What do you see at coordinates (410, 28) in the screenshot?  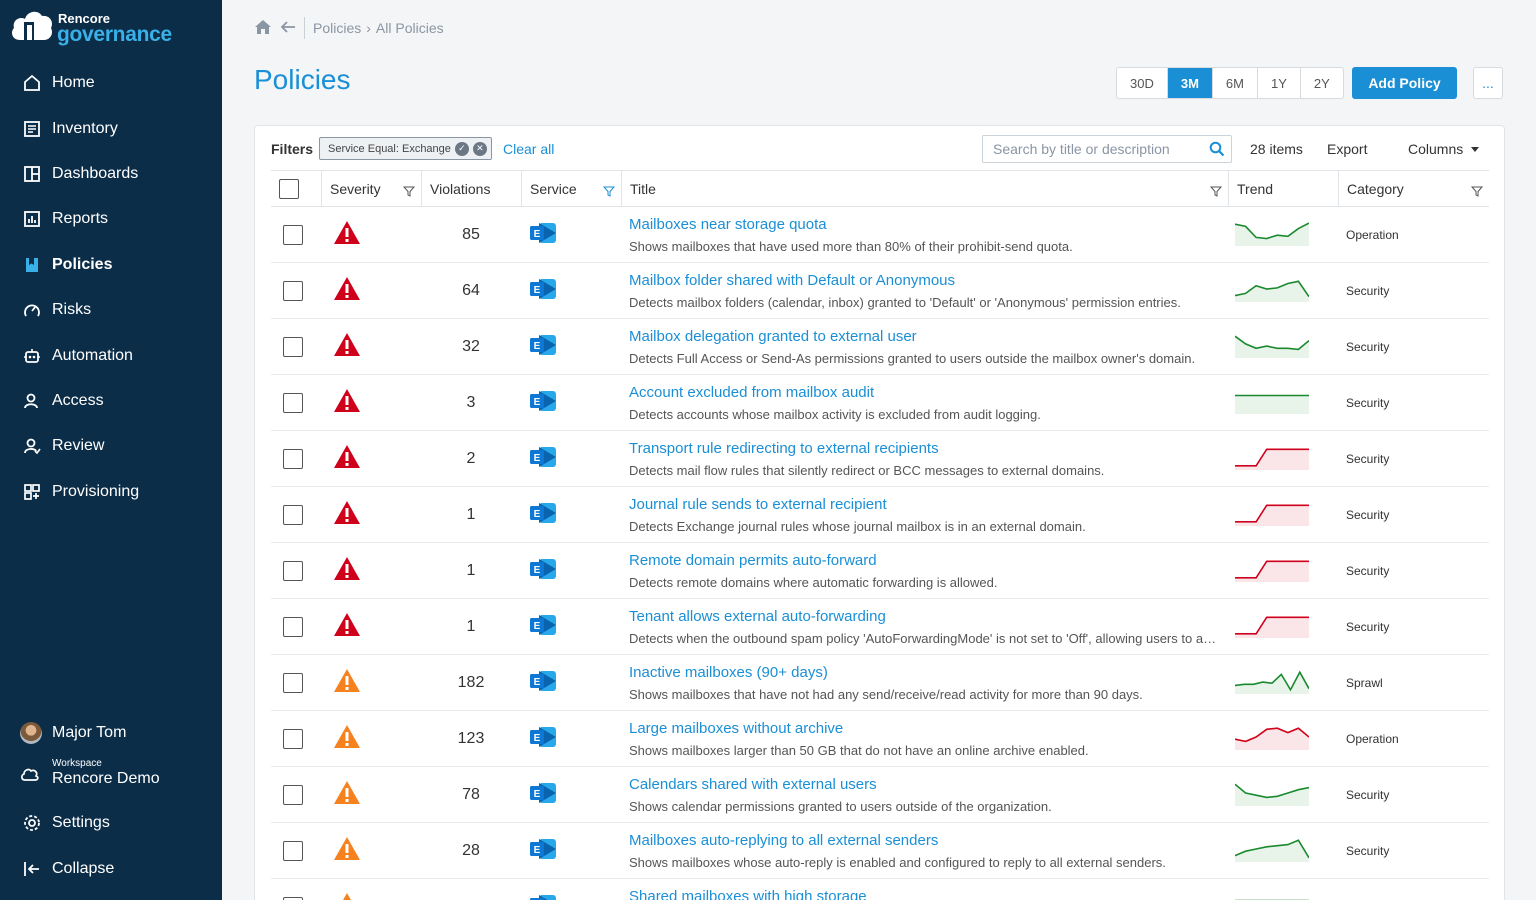 I see `breadcrumb-all-policies: All Policies` at bounding box center [410, 28].